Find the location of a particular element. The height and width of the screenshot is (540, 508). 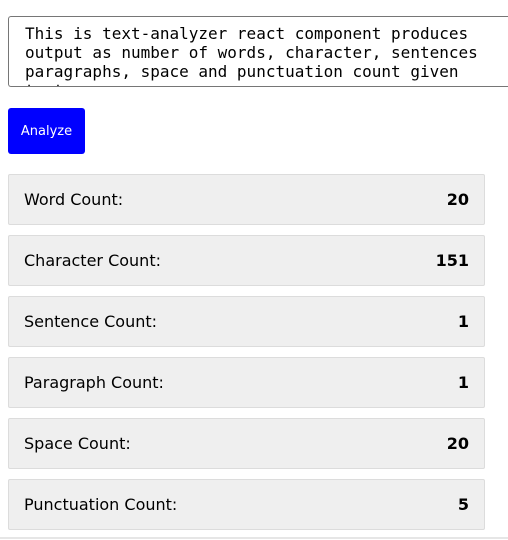

word-count-label: Word Count: is located at coordinates (74, 199).